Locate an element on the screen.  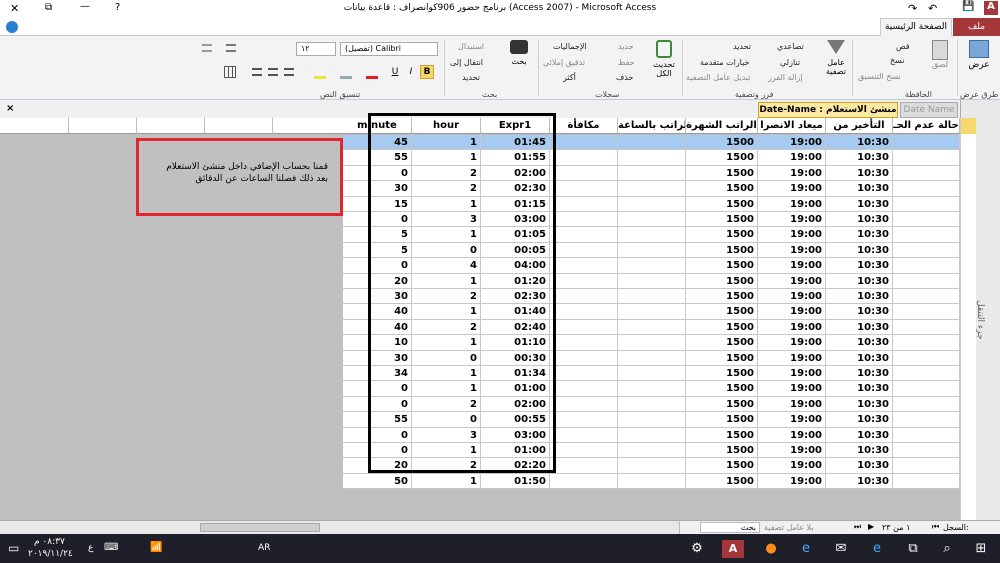
search-box: بحث is located at coordinates (730, 527).